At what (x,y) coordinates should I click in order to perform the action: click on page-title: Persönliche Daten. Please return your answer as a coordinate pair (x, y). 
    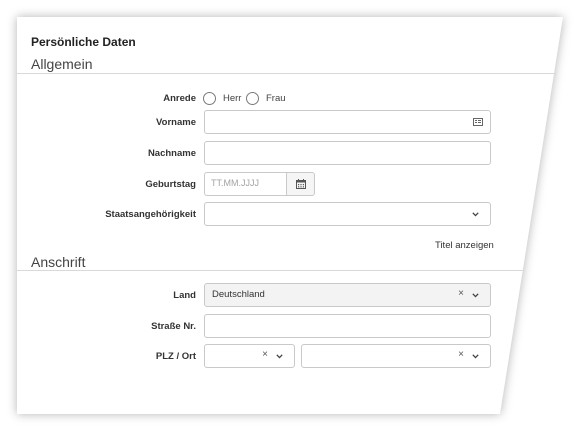
    Looking at the image, I should click on (83, 42).